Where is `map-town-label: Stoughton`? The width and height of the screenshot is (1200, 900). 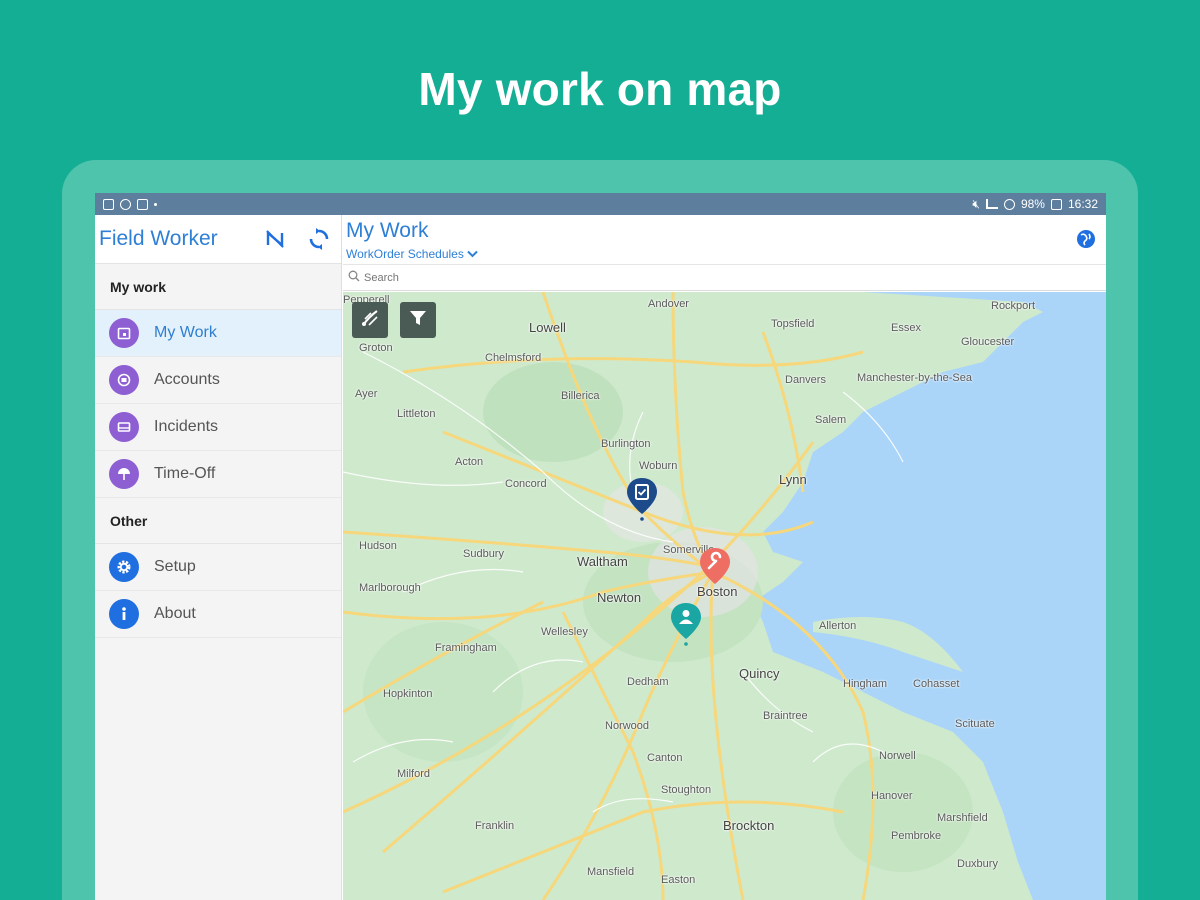 map-town-label: Stoughton is located at coordinates (686, 790).